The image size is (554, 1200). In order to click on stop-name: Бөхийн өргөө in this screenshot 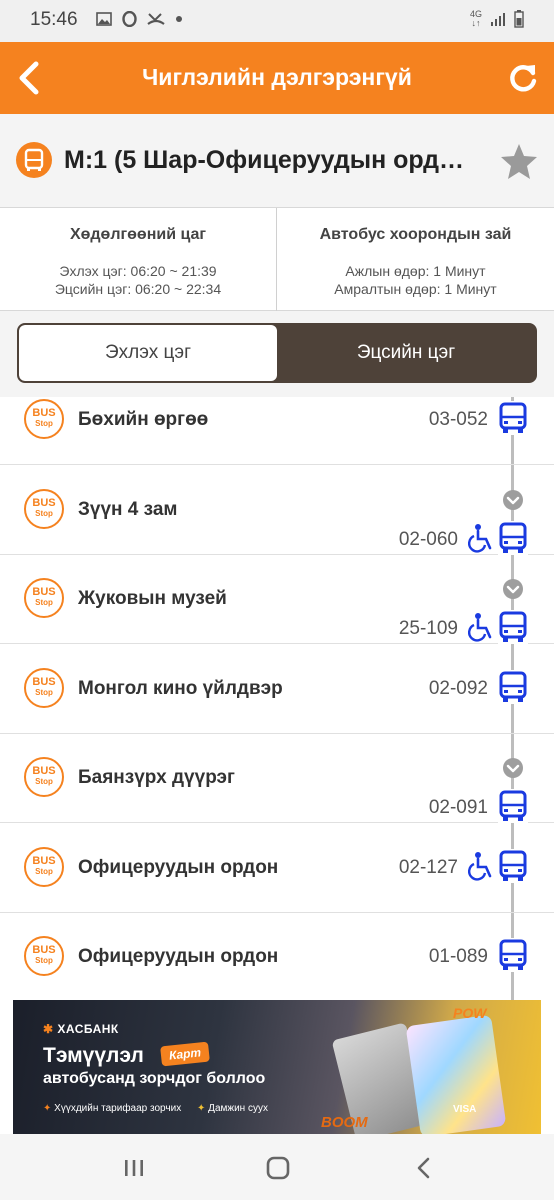, I will do `click(143, 419)`.